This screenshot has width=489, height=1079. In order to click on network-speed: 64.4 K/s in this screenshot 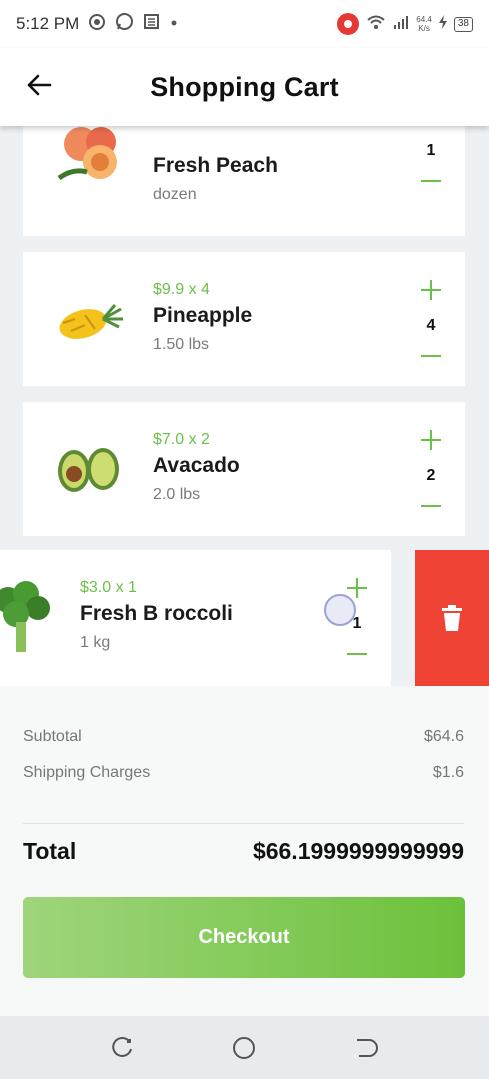, I will do `click(424, 24)`.